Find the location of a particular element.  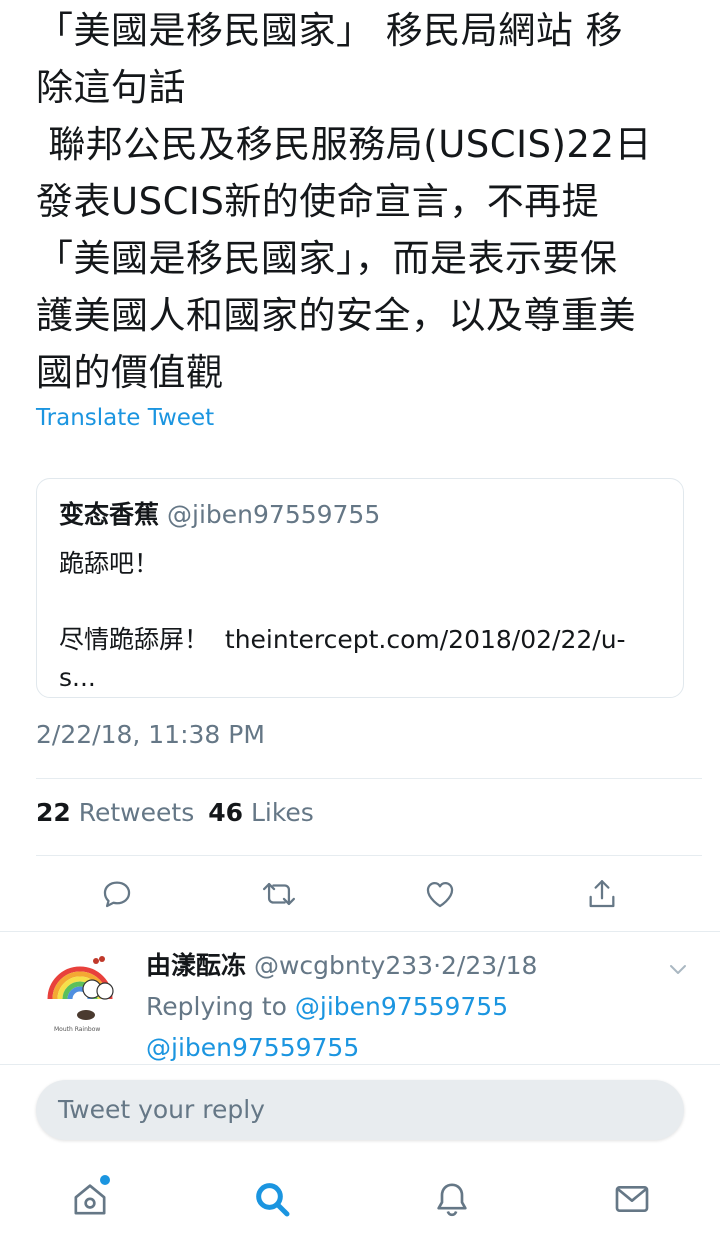

reply-input: Tweet your reply is located at coordinates (360, 1110).